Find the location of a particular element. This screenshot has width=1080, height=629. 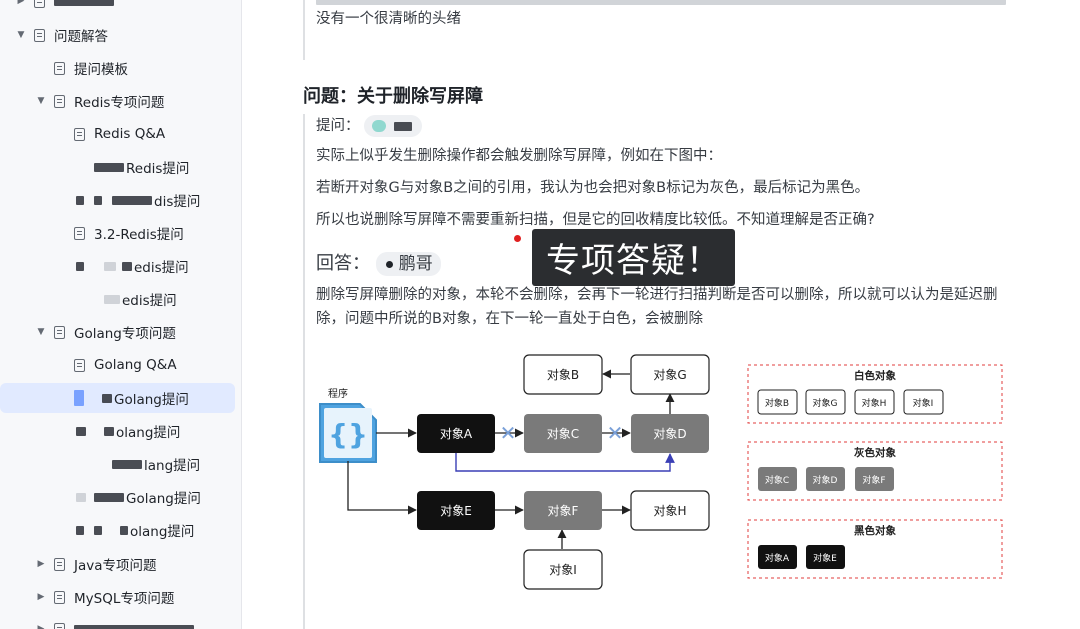

sidebar-item-golang-q1: Golang提问 is located at coordinates (117, 398).